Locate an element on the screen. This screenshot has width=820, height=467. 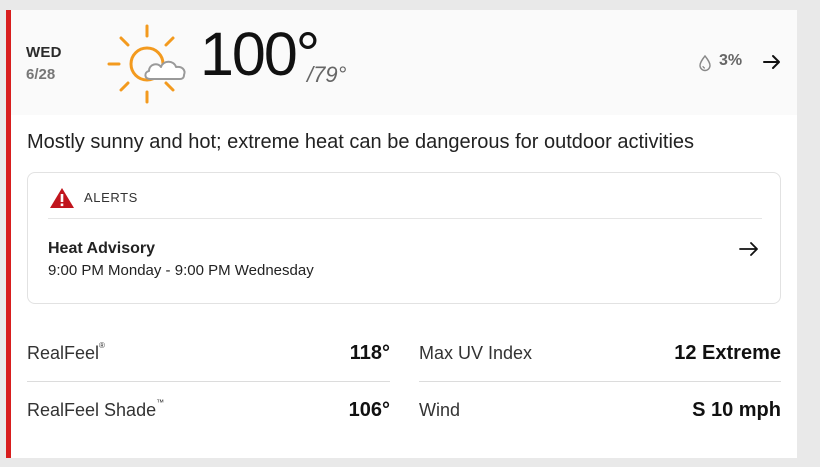
alert-title: Heat Advisory is located at coordinates (101, 249).